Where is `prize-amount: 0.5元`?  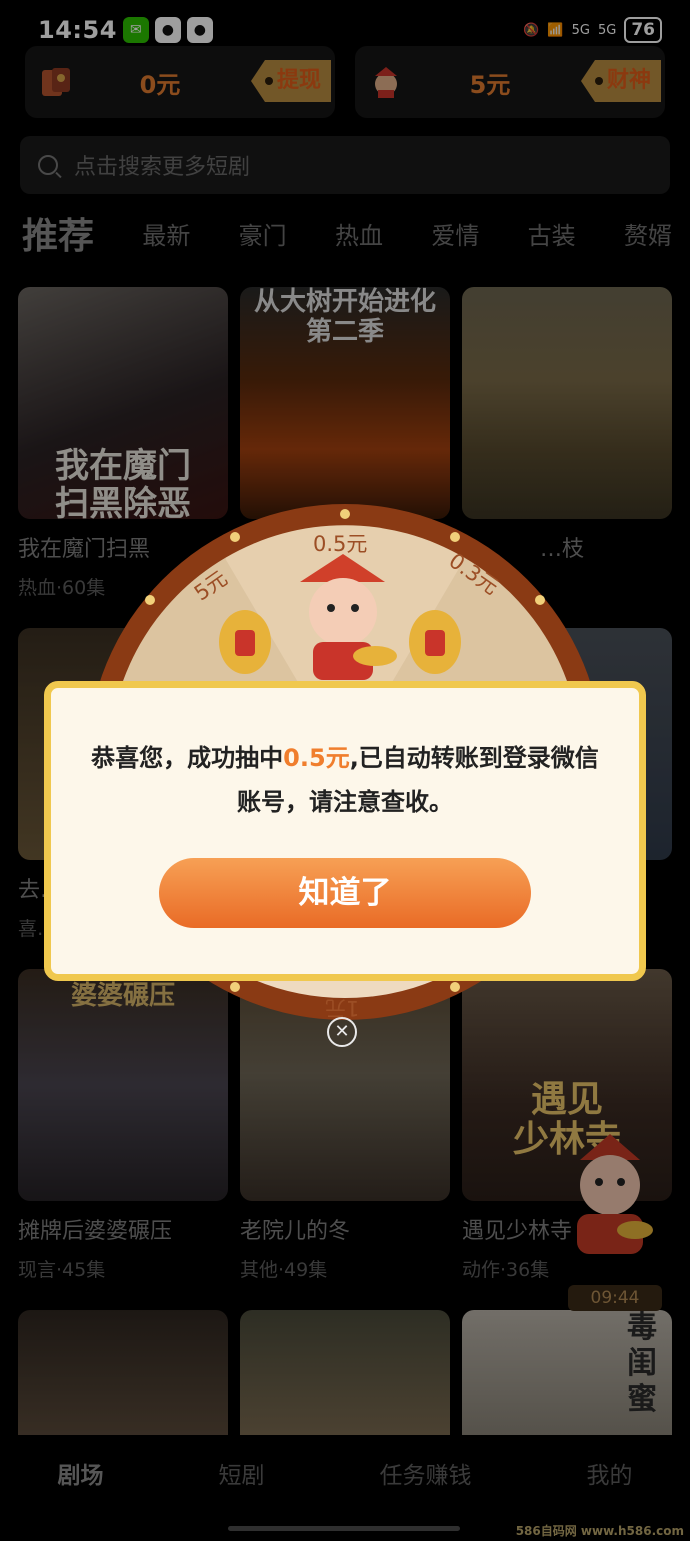
prize-amount: 0.5元 is located at coordinates (316, 758).